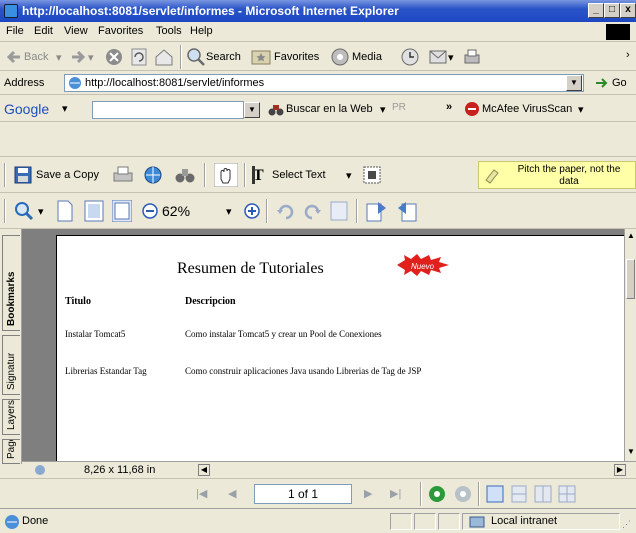 The width and height of the screenshot is (636, 533). Describe the element at coordinates (91, 57) in the screenshot. I see `forward-dropdown-icon: ▾` at that location.